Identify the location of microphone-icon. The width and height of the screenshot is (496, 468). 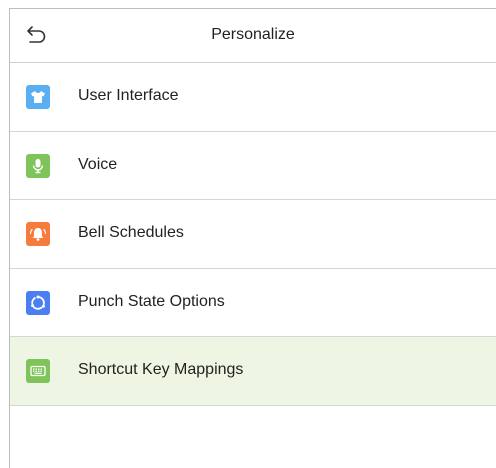
(38, 165).